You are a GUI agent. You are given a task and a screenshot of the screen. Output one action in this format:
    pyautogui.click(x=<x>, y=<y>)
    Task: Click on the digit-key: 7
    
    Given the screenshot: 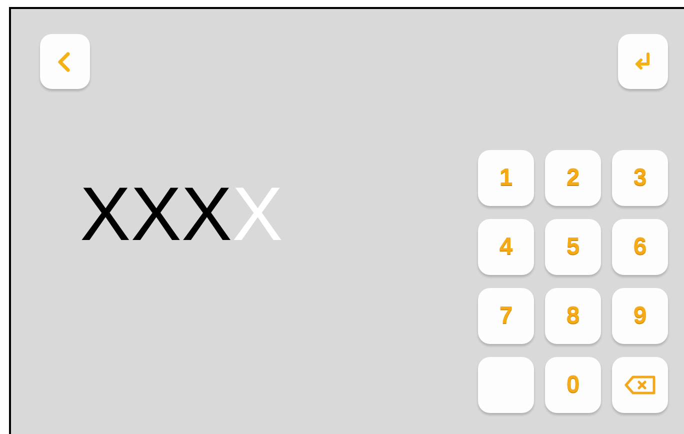 What is the action you would take?
    pyautogui.click(x=506, y=316)
    